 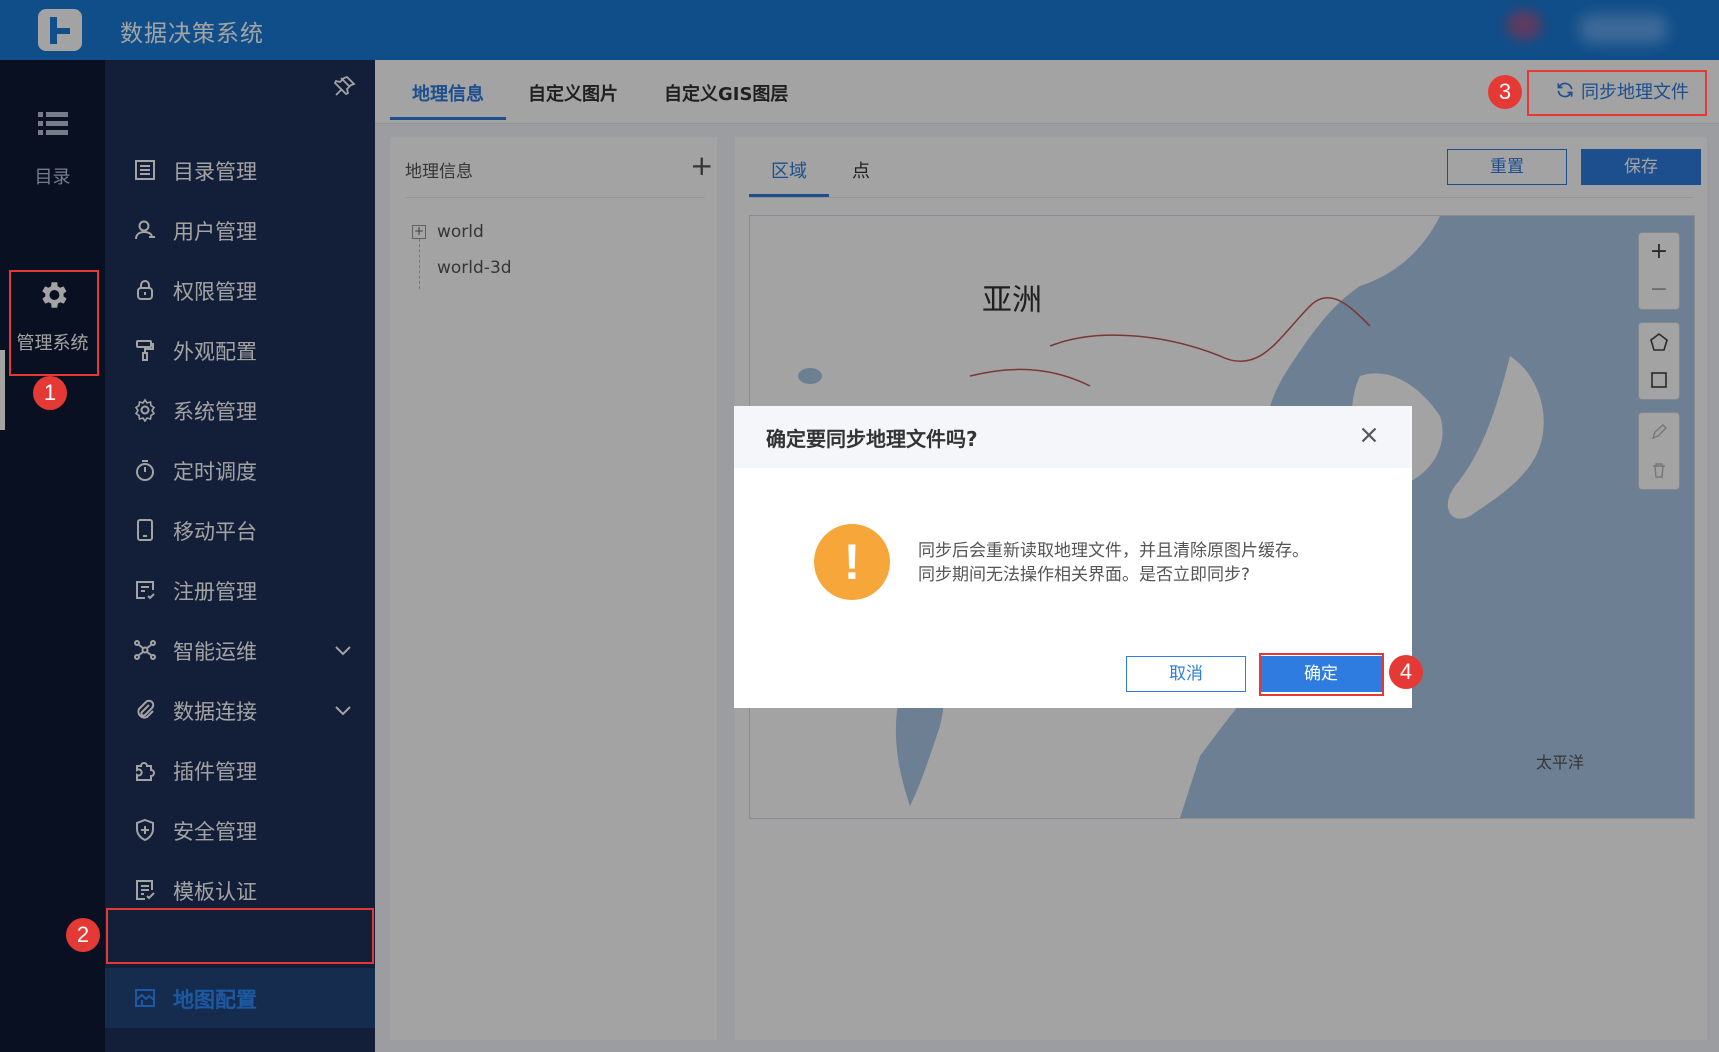 I want to click on dialog-title: 确定要同步地理文件吗?, so click(x=872, y=439).